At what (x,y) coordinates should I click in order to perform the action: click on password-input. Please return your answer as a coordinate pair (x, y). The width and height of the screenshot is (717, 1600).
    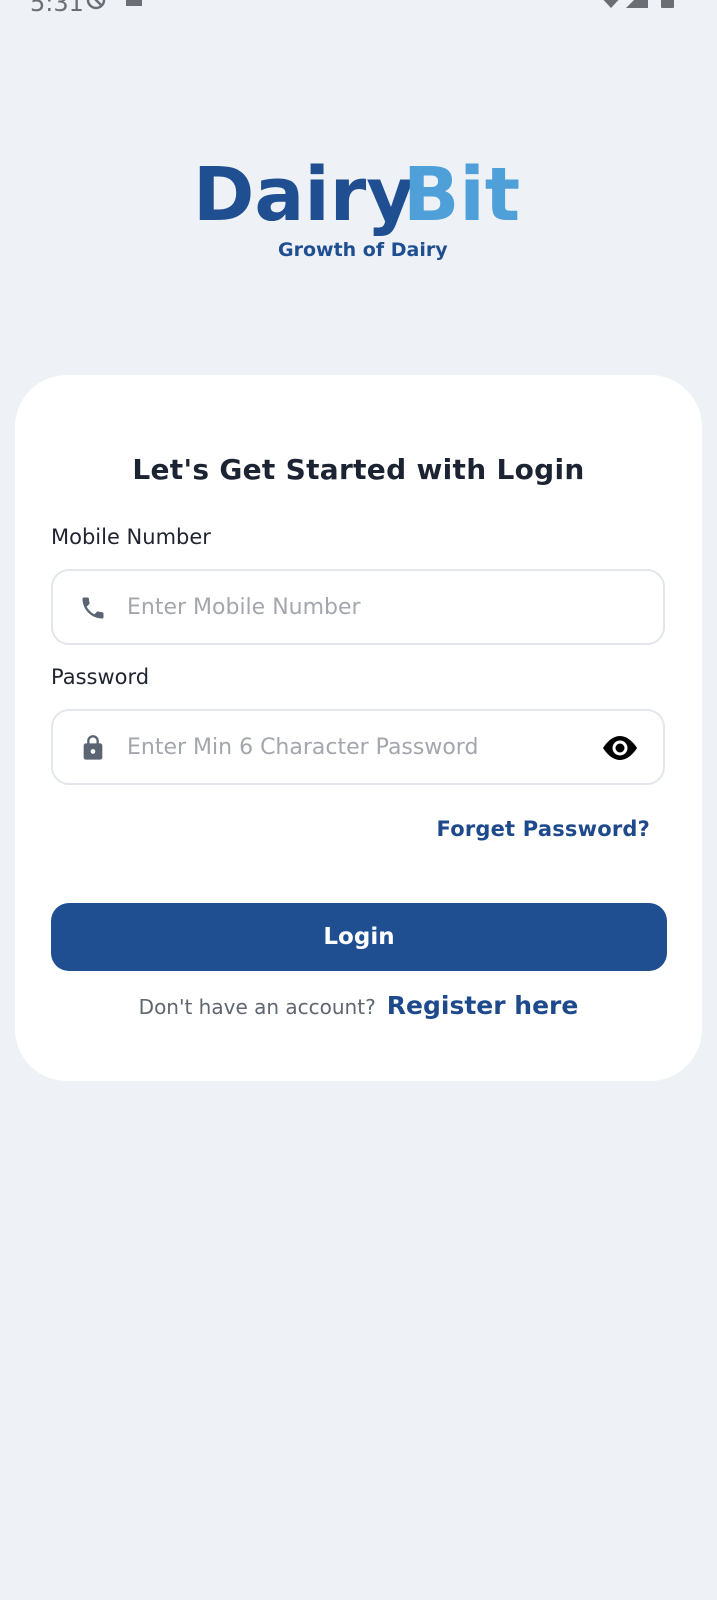
    Looking at the image, I should click on (352, 747).